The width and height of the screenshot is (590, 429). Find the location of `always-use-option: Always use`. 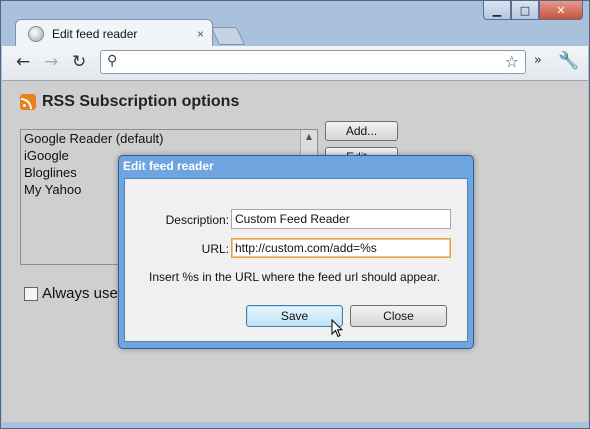

always-use-option: Always use is located at coordinates (71, 293).